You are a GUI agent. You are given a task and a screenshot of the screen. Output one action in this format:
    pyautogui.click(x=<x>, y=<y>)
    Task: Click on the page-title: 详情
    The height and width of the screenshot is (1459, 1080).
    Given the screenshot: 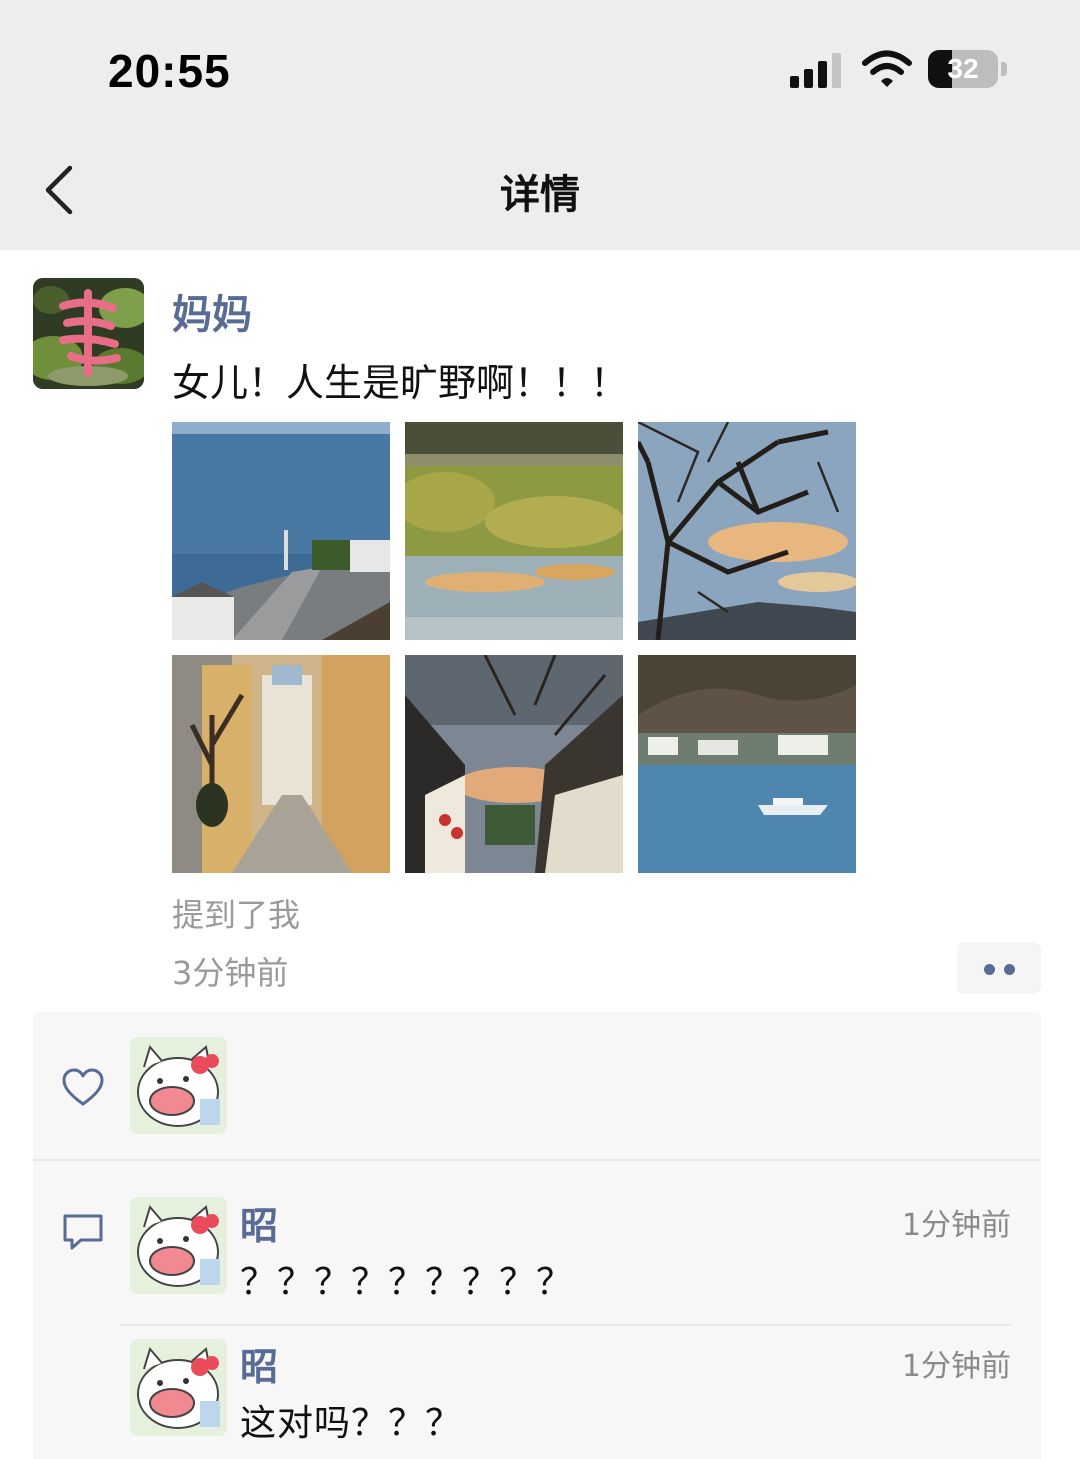 What is the action you would take?
    pyautogui.click(x=540, y=195)
    